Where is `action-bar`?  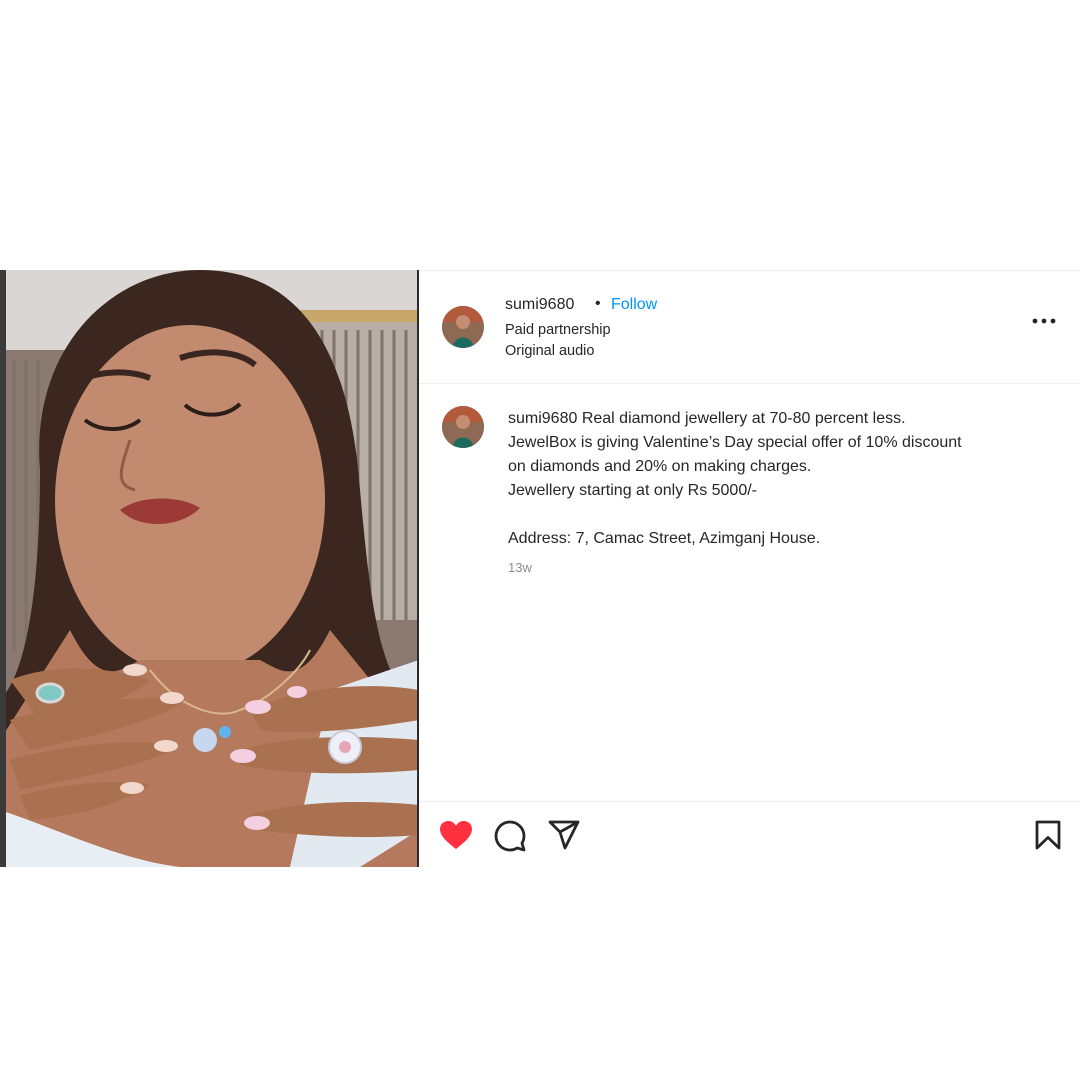 action-bar is located at coordinates (749, 835).